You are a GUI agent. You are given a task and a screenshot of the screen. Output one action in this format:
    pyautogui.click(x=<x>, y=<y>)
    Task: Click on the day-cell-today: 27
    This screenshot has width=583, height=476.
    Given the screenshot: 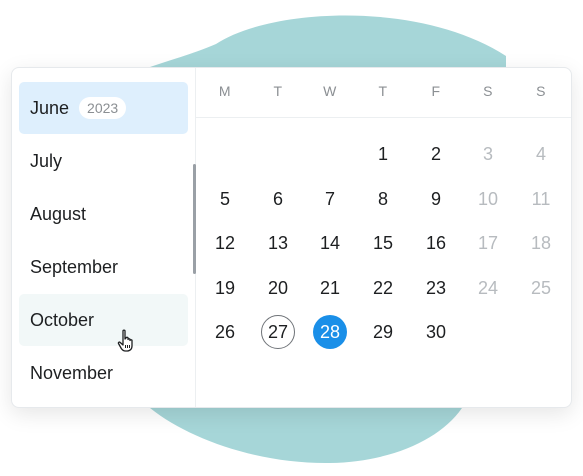 What is the action you would take?
    pyautogui.click(x=278, y=332)
    